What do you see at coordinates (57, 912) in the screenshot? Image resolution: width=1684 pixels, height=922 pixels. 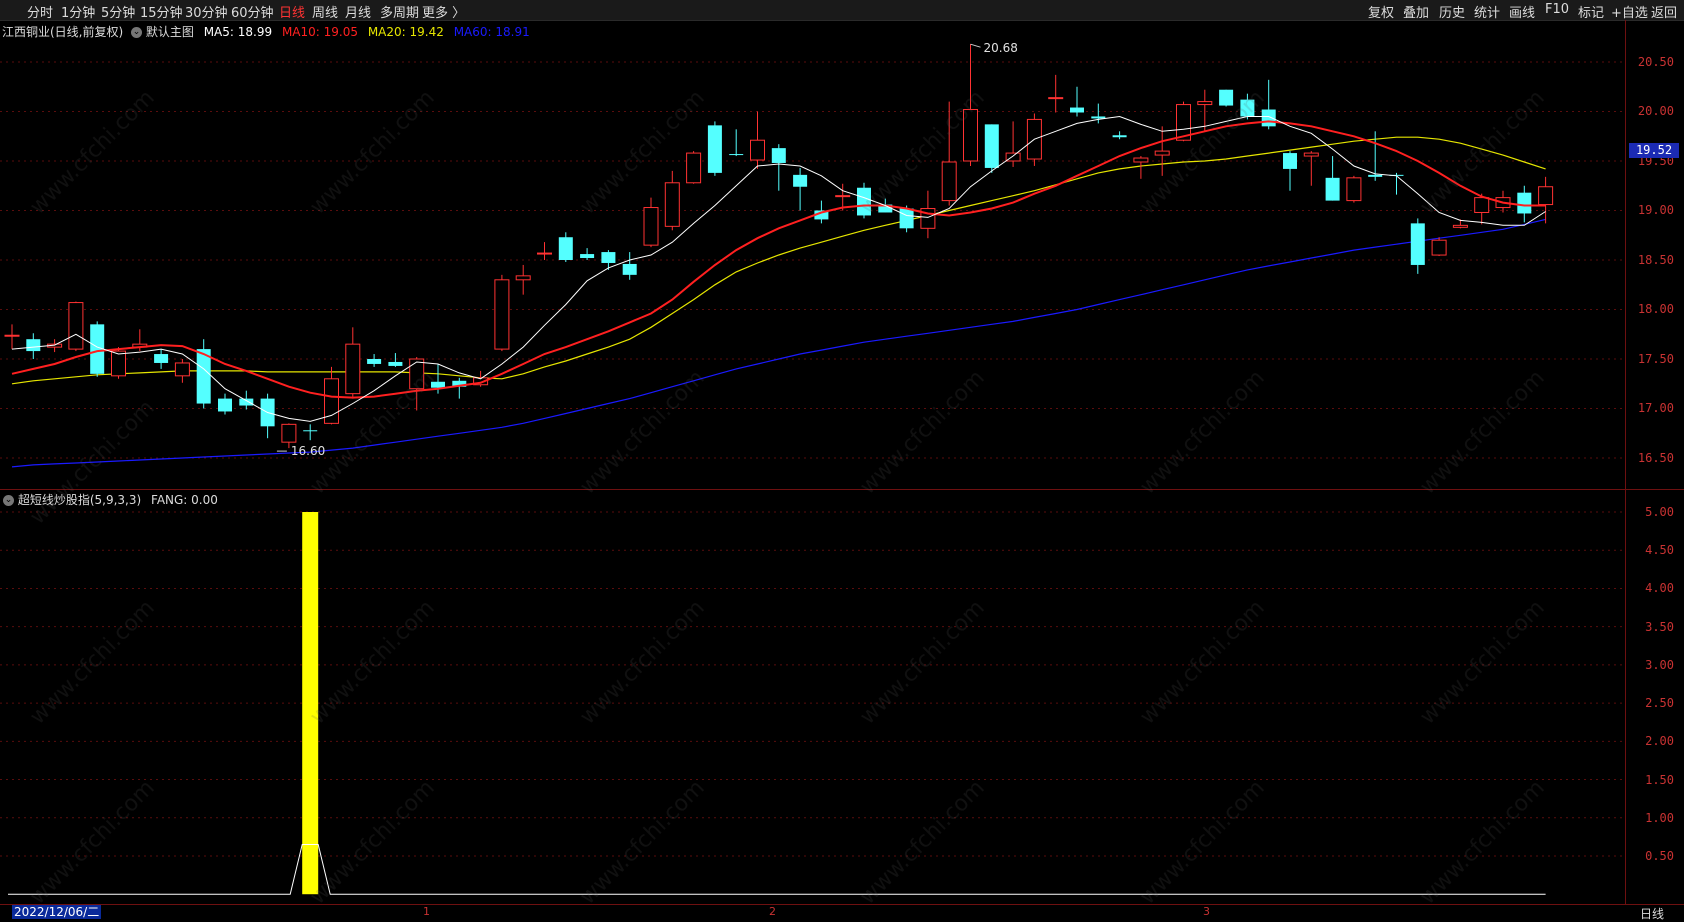 I see `cursor-date-box: 2022/12/06/二` at bounding box center [57, 912].